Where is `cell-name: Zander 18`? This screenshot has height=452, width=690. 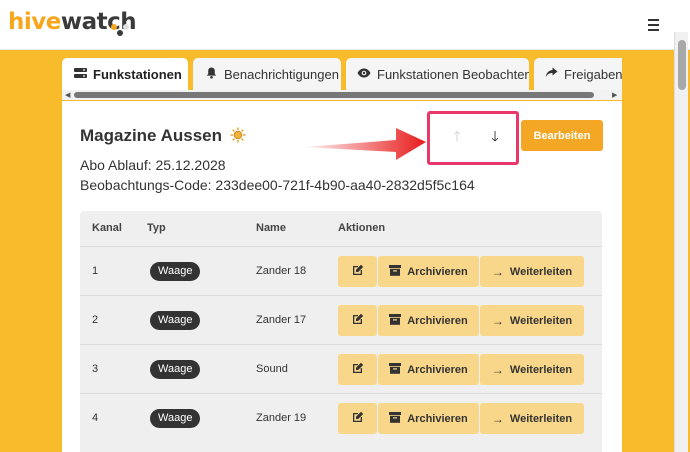
cell-name: Zander 18 is located at coordinates (281, 271).